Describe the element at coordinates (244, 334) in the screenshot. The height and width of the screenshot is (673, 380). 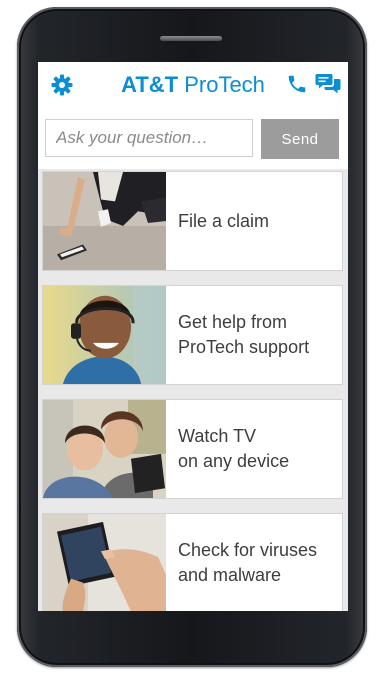
I see `card-label: Get help from ProTech support` at that location.